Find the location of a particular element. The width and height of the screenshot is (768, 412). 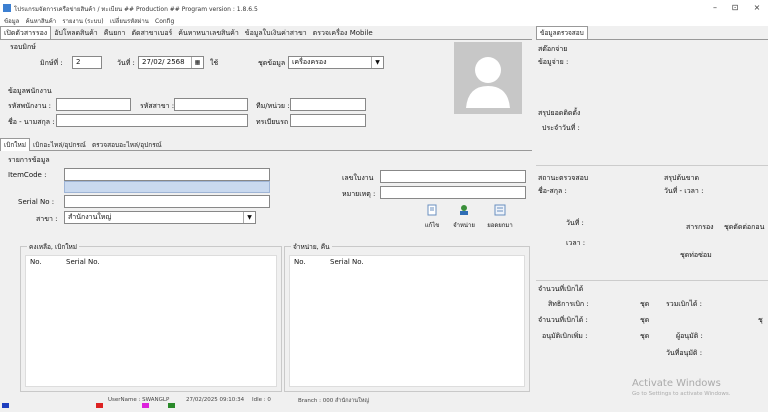

remark-input is located at coordinates (453, 192).